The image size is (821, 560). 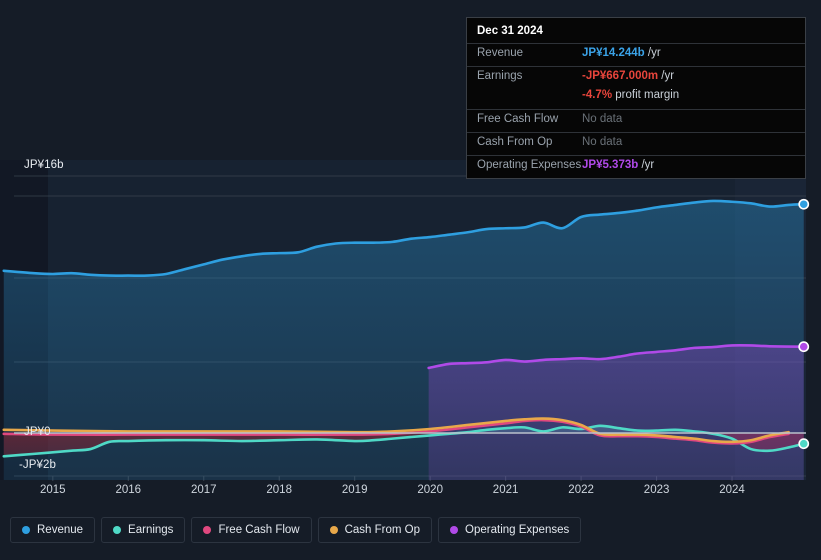 What do you see at coordinates (515, 142) in the screenshot?
I see `tooltip-row-label: Cash From Op` at bounding box center [515, 142].